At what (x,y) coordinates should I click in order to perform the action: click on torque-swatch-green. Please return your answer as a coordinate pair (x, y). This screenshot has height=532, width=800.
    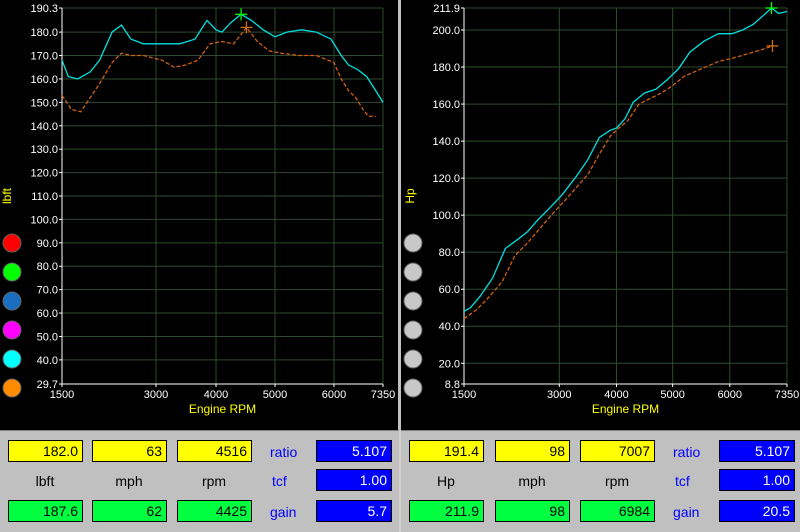
    Looking at the image, I should click on (12, 272).